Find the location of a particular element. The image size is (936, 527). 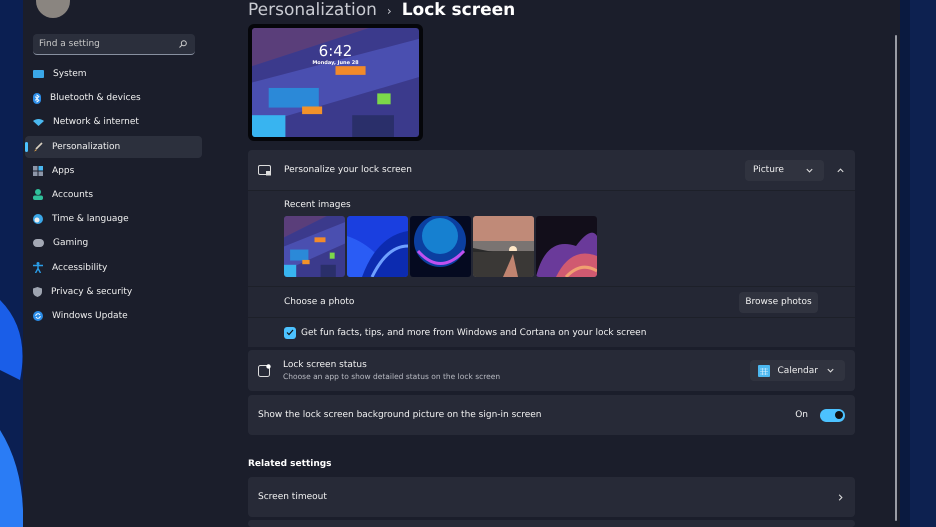

setting-label: Choose a photo is located at coordinates (319, 302).